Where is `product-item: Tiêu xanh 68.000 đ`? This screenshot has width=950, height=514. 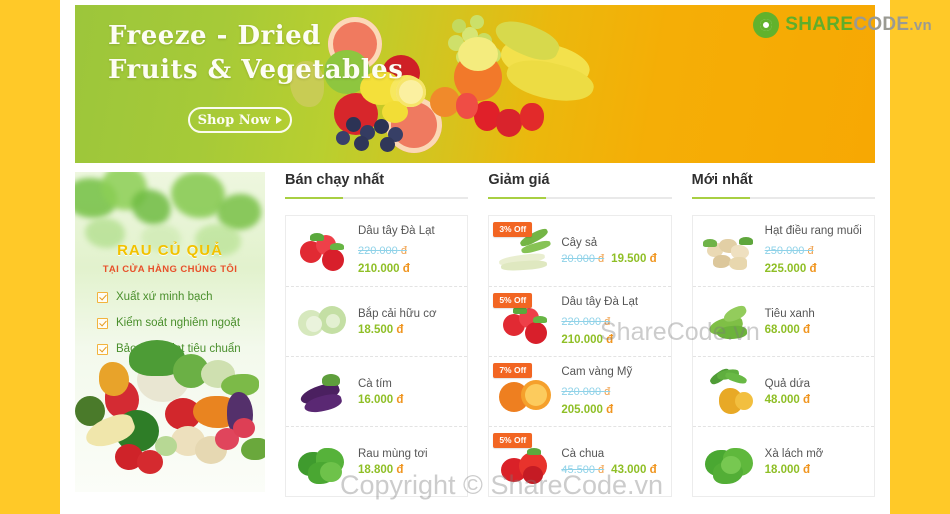 product-item: Tiêu xanh 68.000 đ is located at coordinates (783, 321).